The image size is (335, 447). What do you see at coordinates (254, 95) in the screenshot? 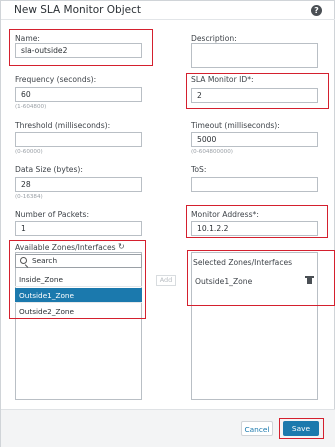
I see `sla-monitor-id-input: 2` at bounding box center [254, 95].